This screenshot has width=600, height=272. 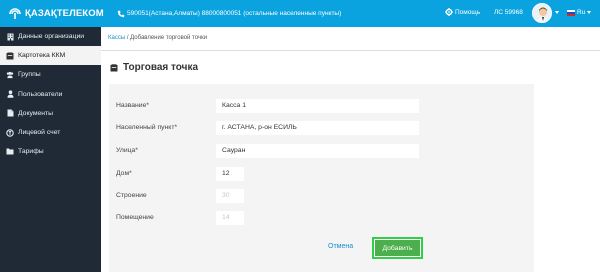 What do you see at coordinates (230, 173) in the screenshot?
I see `house-input: 12` at bounding box center [230, 173].